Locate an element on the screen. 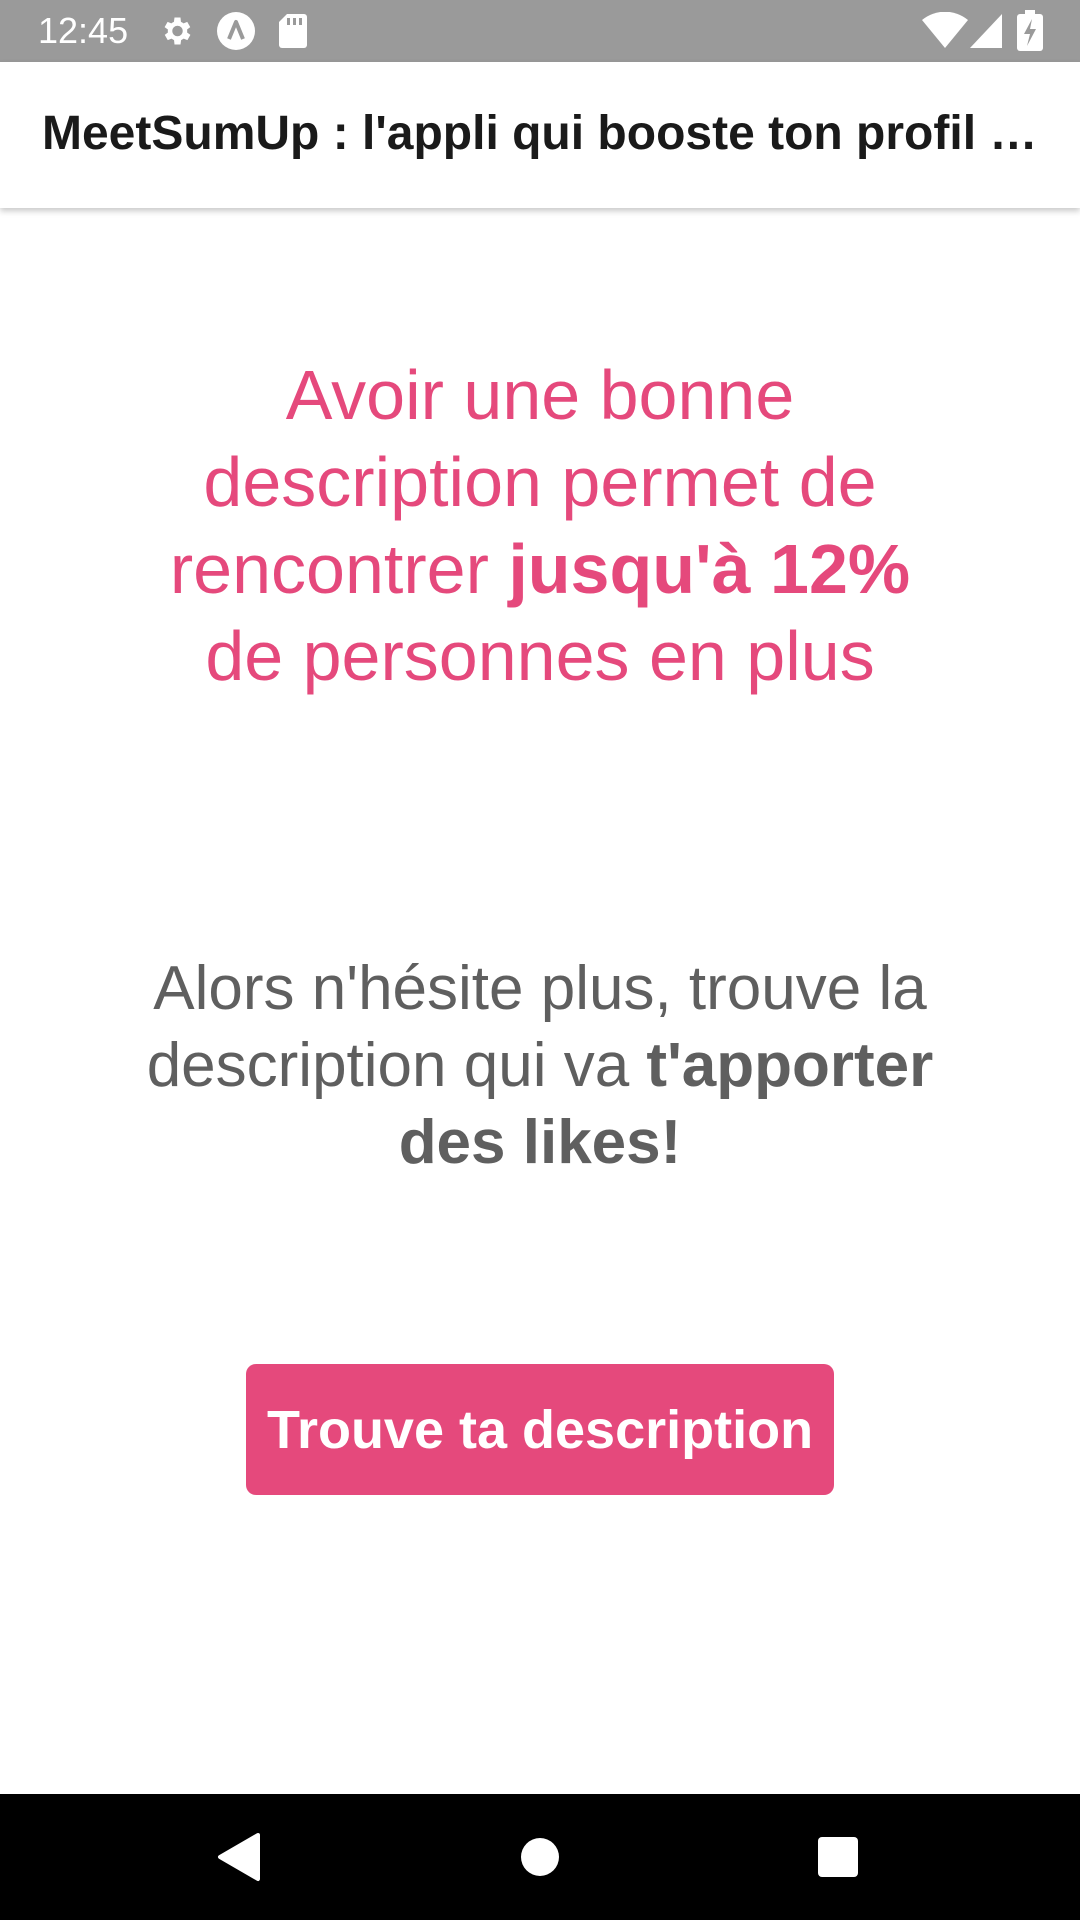 The image size is (1080, 1920). sd-card-icon is located at coordinates (294, 31).